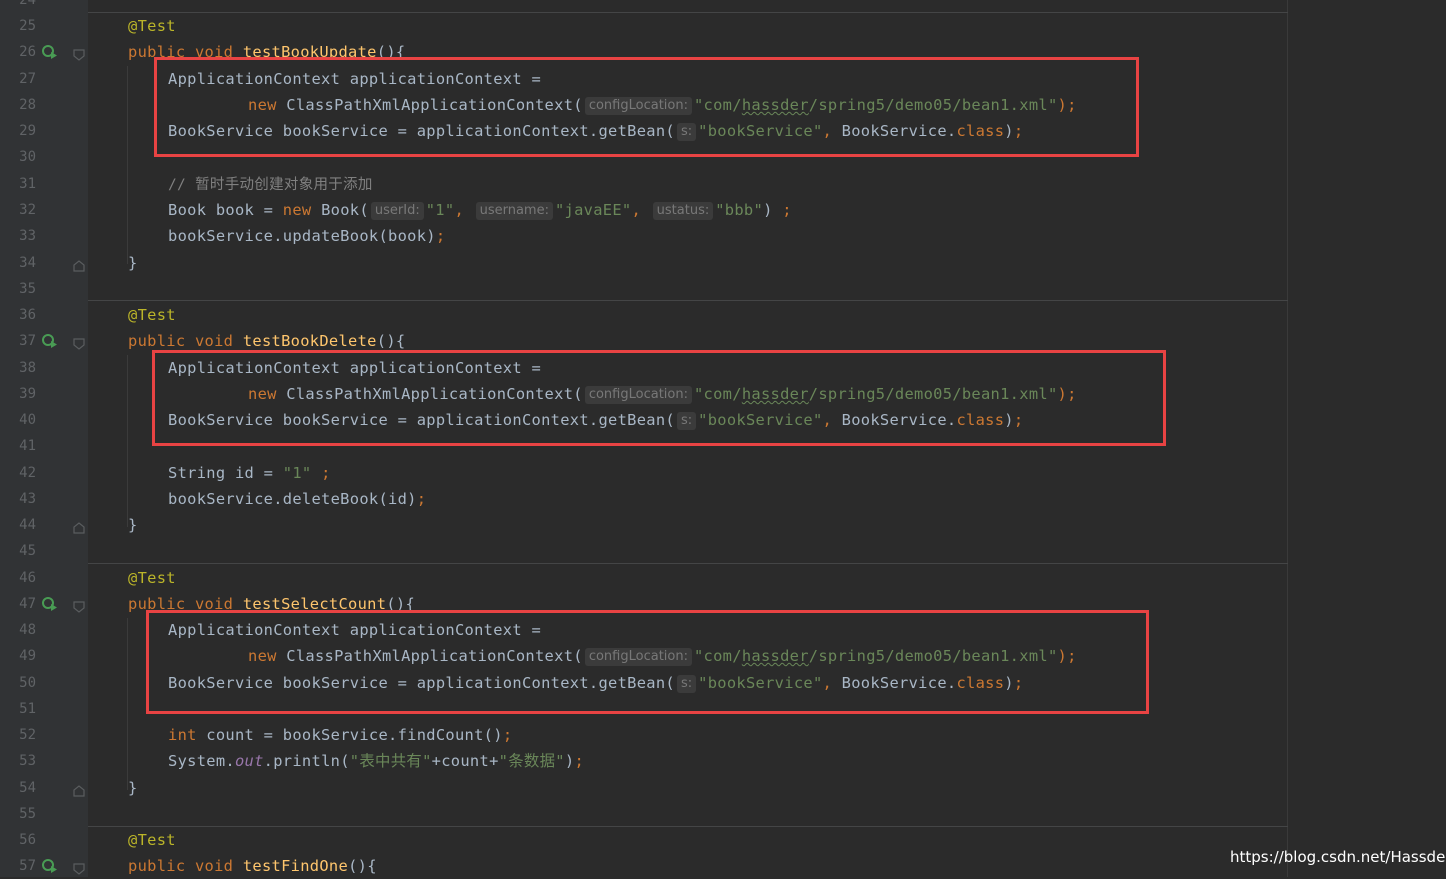  Describe the element at coordinates (27, 788) in the screenshot. I see `line-number: 54` at that location.